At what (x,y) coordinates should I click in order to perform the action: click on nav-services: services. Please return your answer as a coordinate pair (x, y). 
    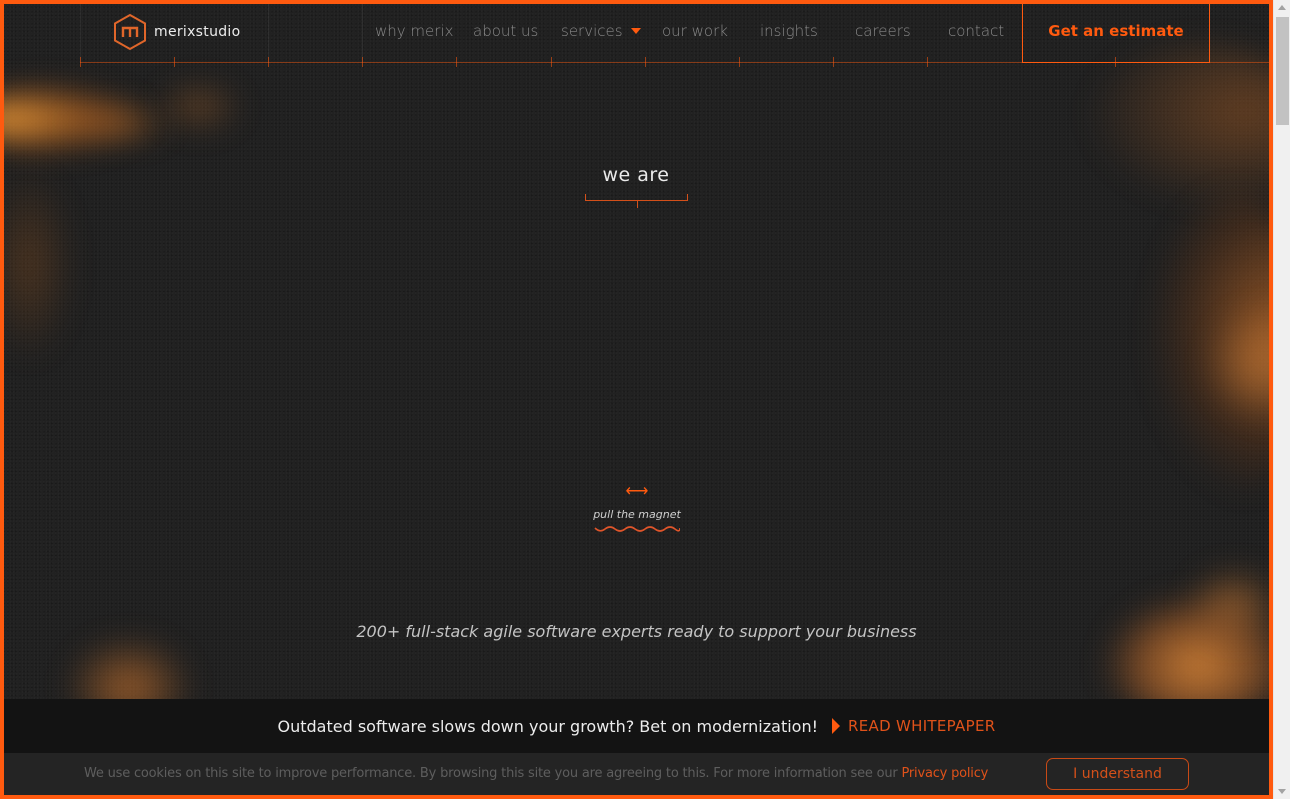
    Looking at the image, I should click on (601, 31).